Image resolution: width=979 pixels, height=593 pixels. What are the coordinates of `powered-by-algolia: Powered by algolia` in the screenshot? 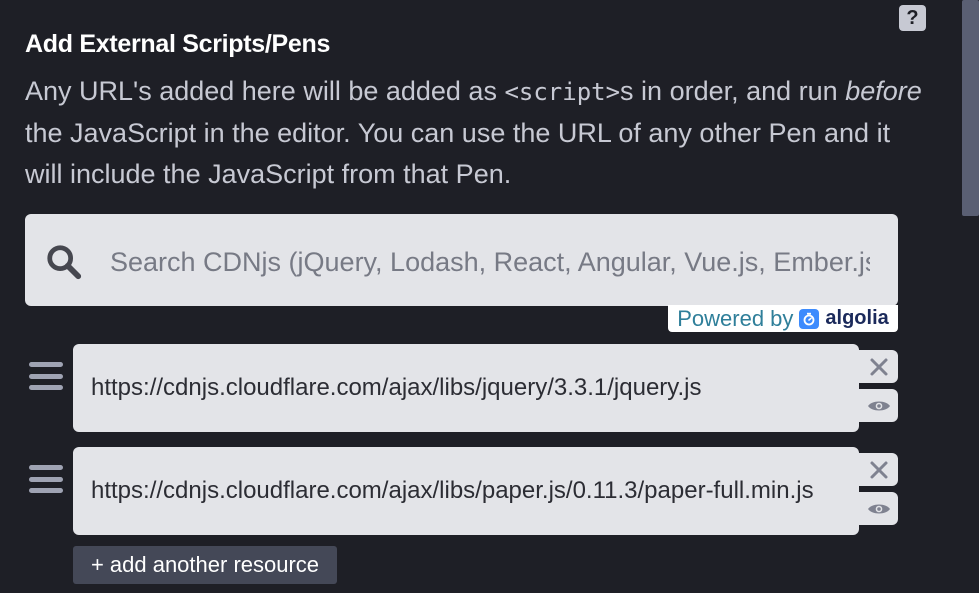 It's located at (783, 318).